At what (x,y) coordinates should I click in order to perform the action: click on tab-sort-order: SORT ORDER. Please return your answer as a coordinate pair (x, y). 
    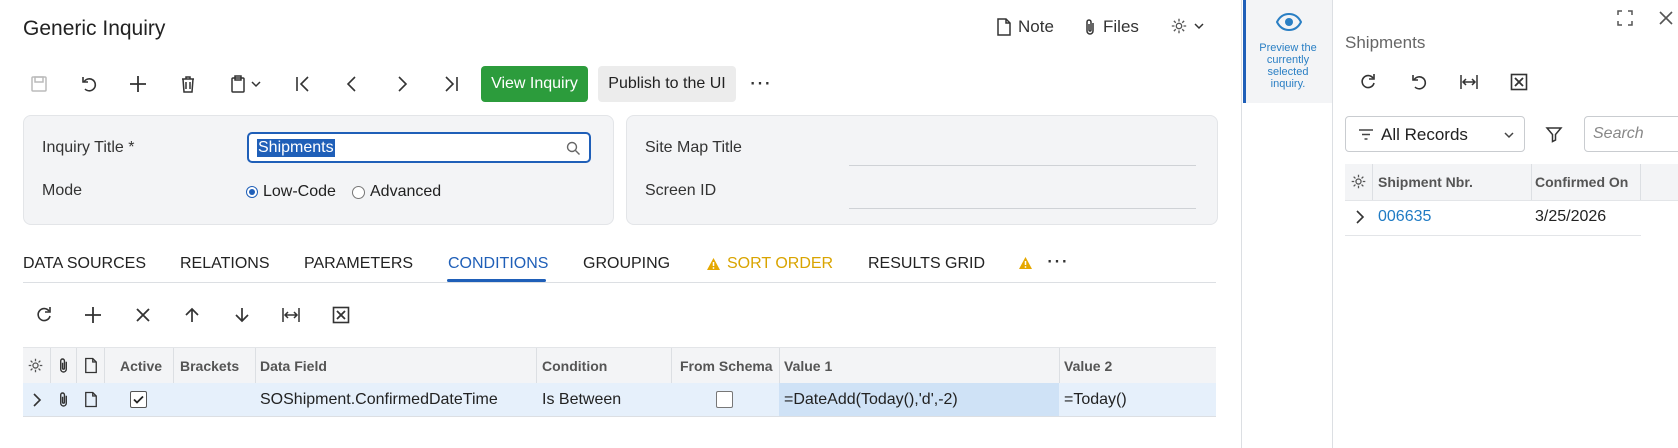
    Looking at the image, I should click on (769, 264).